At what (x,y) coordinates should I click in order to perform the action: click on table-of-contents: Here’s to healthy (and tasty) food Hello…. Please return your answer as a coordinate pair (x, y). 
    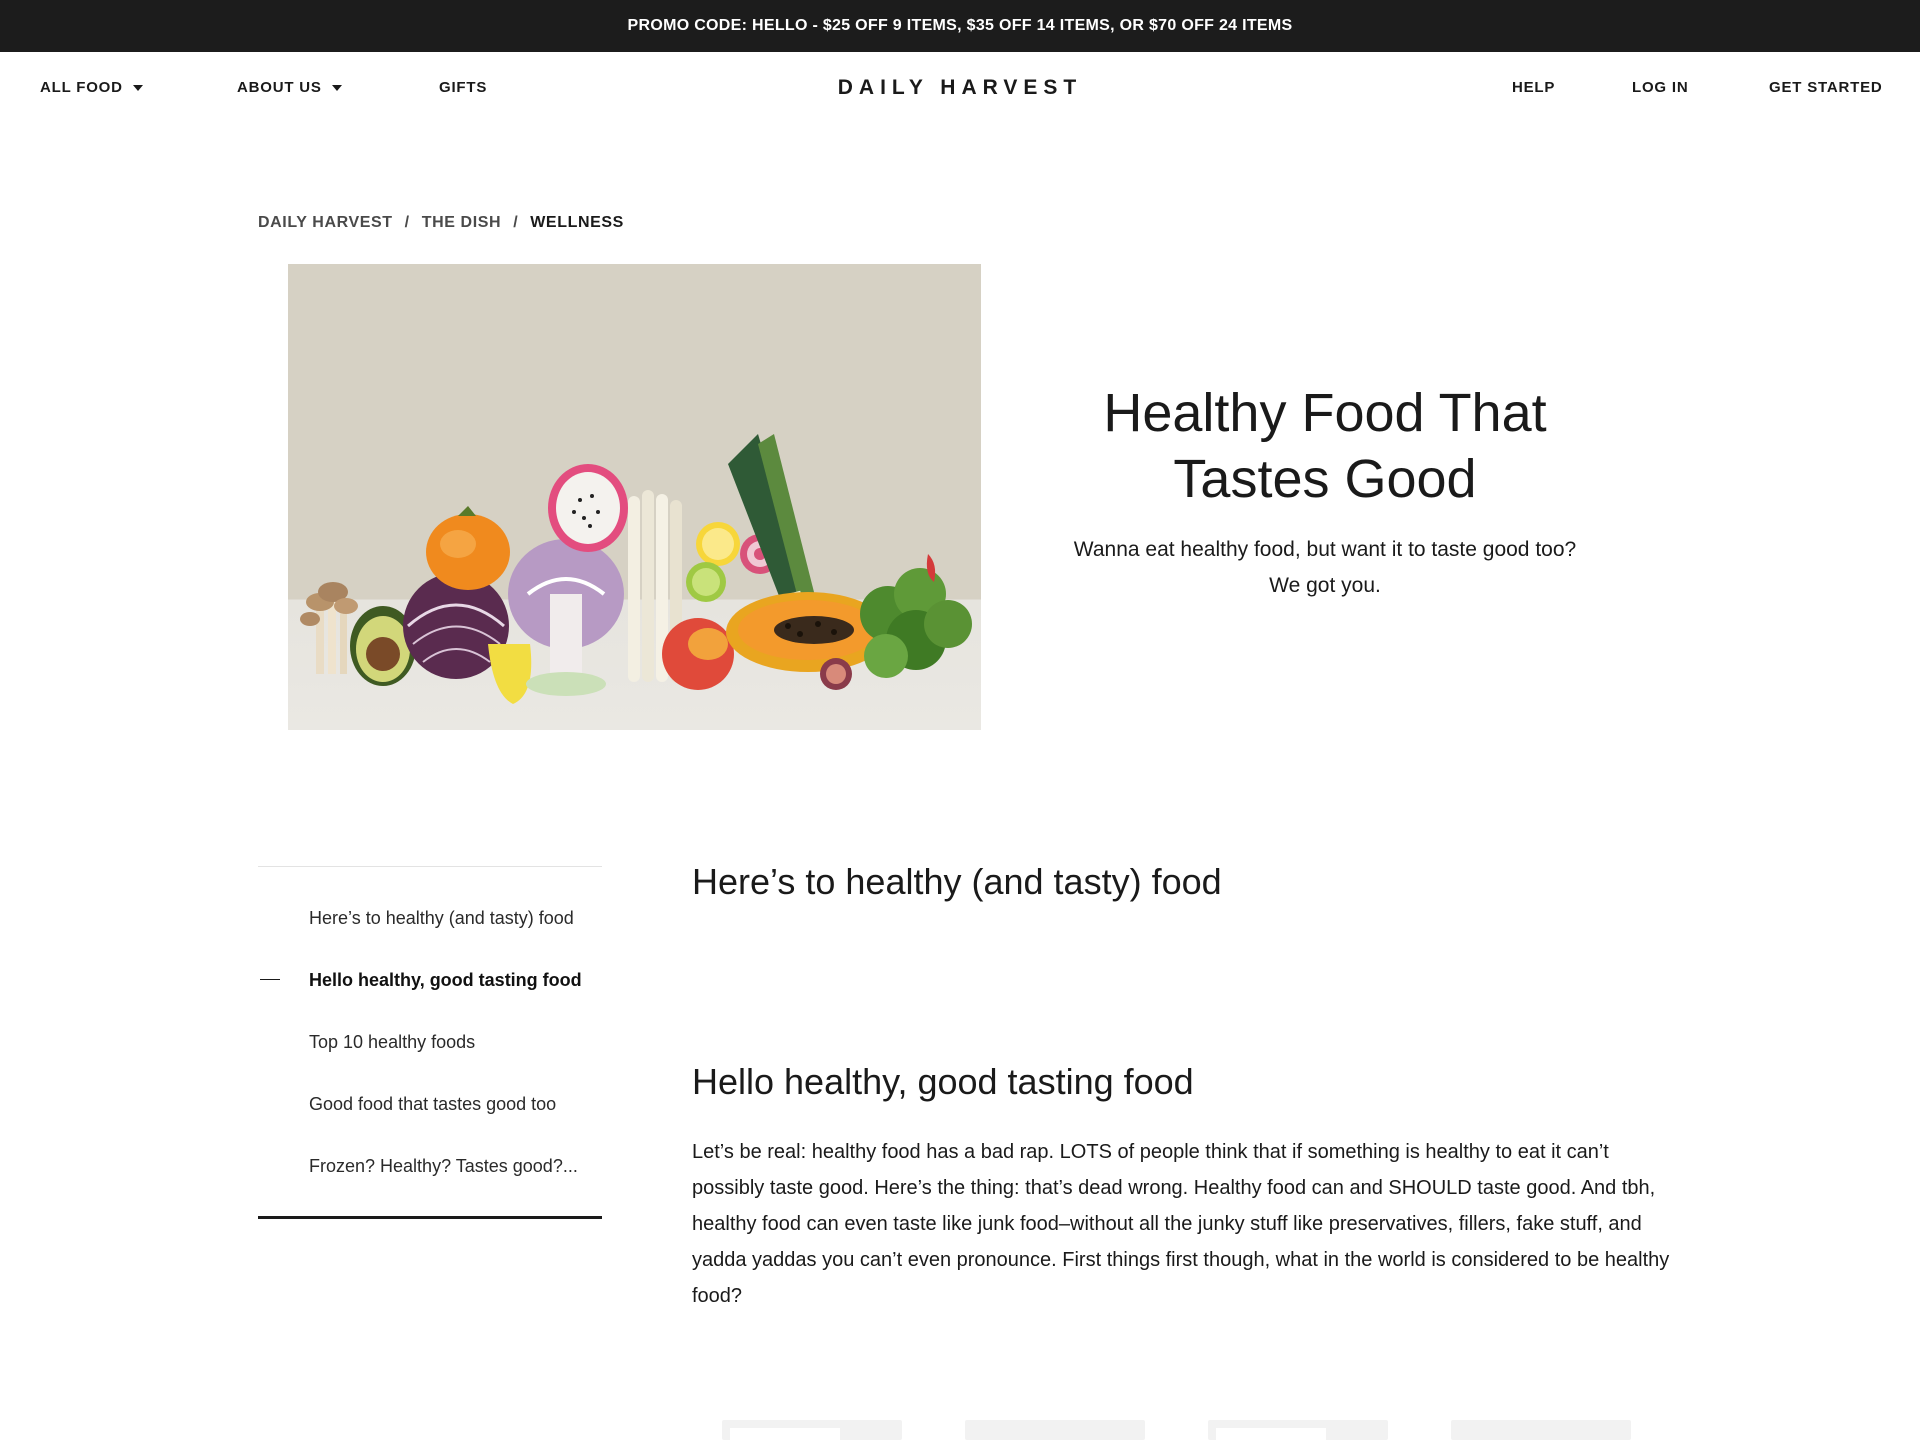
    Looking at the image, I should click on (430, 1031).